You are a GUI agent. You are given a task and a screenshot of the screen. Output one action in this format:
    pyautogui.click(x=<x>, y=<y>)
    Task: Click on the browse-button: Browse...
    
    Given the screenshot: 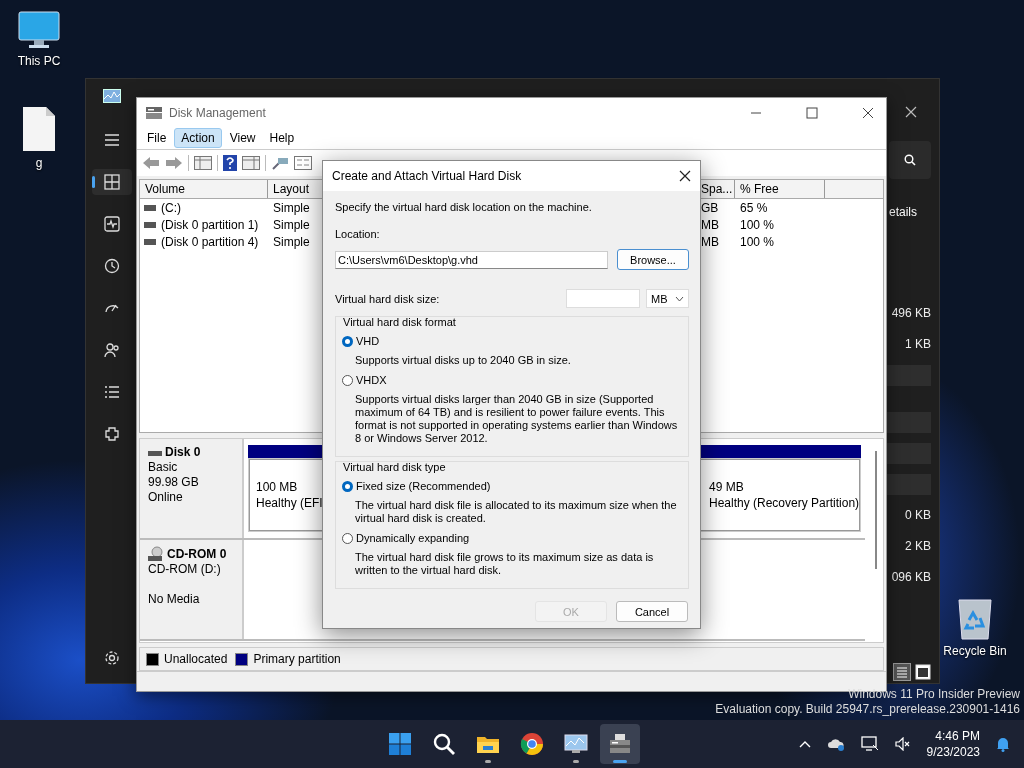 What is the action you would take?
    pyautogui.click(x=653, y=259)
    